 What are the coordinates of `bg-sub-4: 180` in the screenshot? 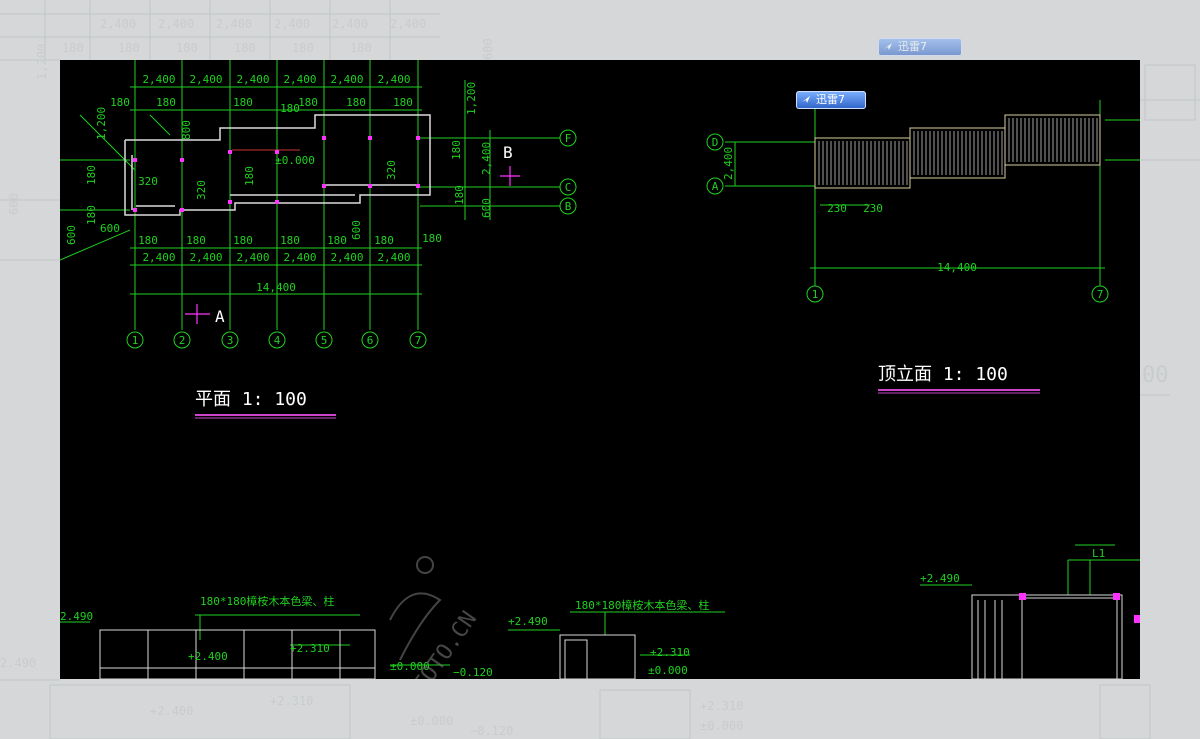 It's located at (245, 48).